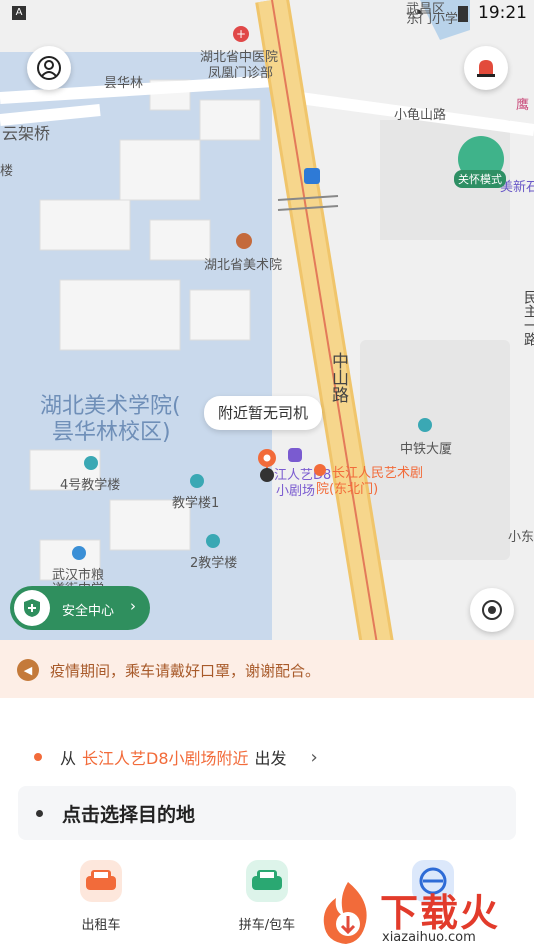  What do you see at coordinates (32, 608) in the screenshot?
I see `shield-icon` at bounding box center [32, 608].